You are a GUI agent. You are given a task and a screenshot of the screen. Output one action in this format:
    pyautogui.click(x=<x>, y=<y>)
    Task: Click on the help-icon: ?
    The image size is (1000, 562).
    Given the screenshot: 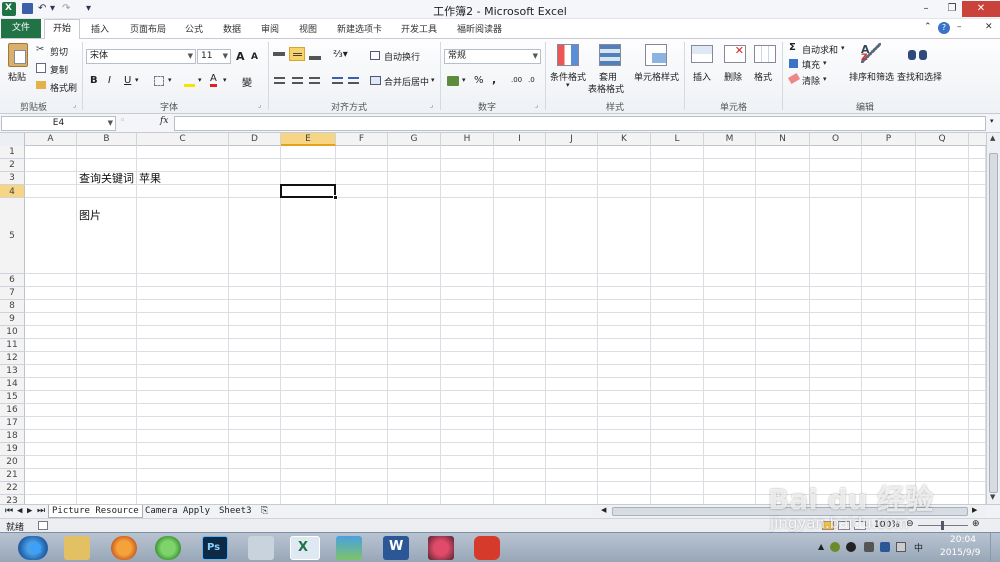 What is the action you would take?
    pyautogui.click(x=944, y=28)
    